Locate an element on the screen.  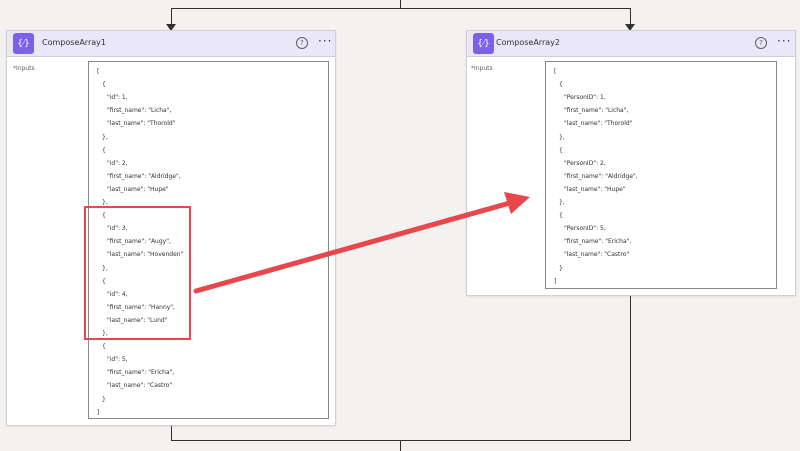
code-line: "id": 1, is located at coordinates (117, 98).